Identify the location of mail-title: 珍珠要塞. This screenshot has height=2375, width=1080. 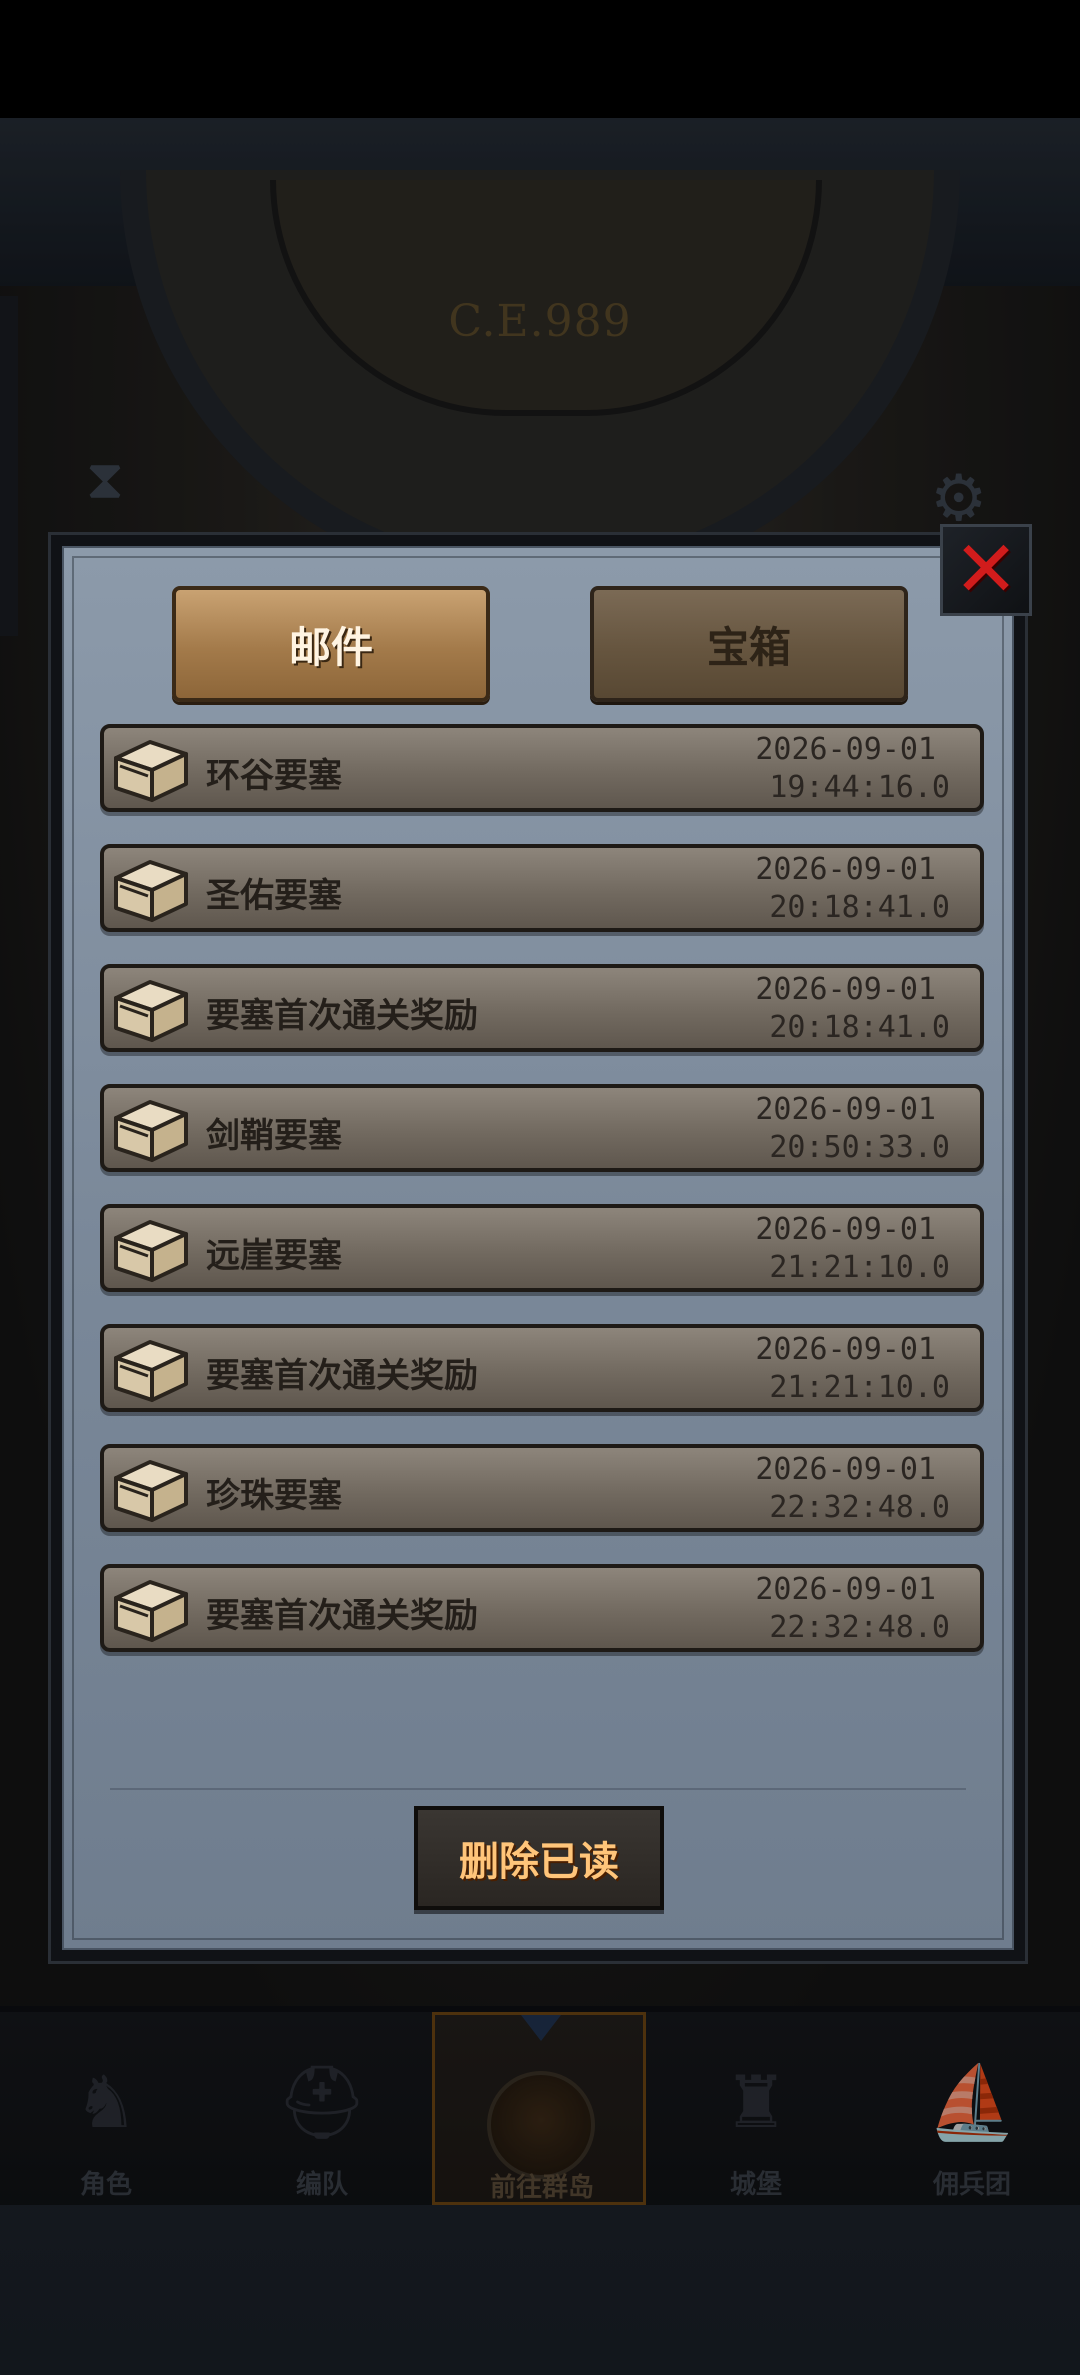
(274, 1496).